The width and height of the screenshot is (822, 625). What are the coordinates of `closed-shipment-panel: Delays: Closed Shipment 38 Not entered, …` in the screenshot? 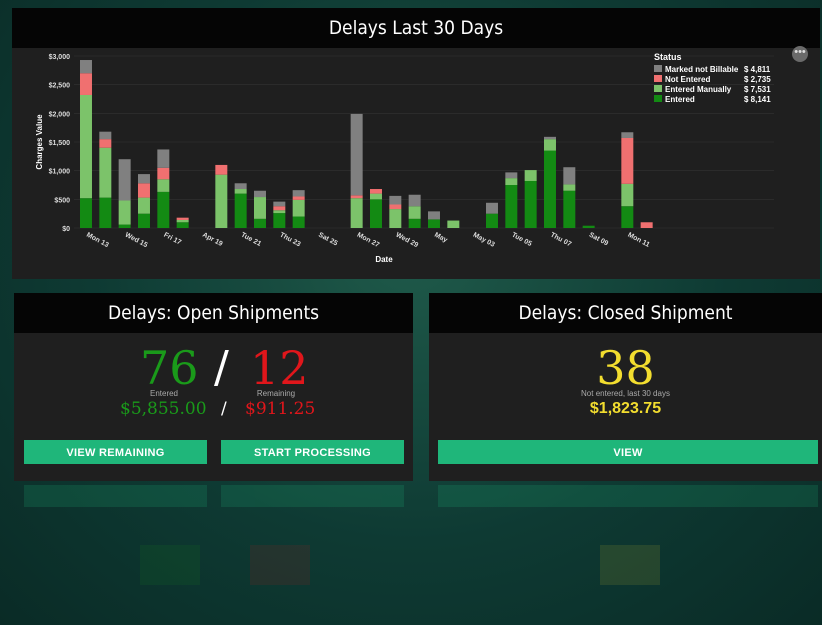 It's located at (625, 387).